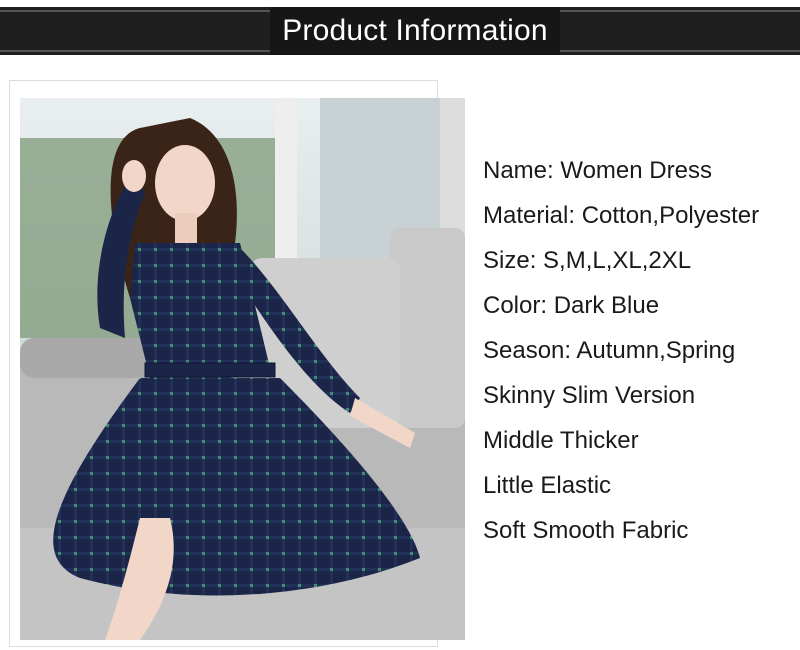 This screenshot has width=800, height=650. What do you see at coordinates (415, 31) in the screenshot?
I see `page-title: Product Information` at bounding box center [415, 31].